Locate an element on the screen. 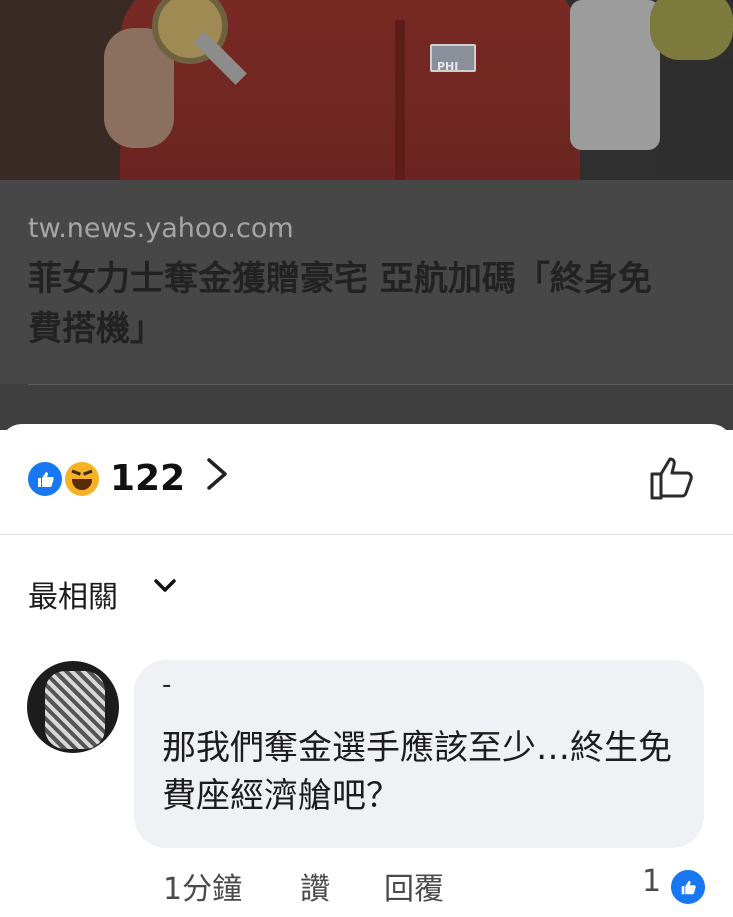 The width and height of the screenshot is (733, 917). comment-like-count: 1 is located at coordinates (652, 881).